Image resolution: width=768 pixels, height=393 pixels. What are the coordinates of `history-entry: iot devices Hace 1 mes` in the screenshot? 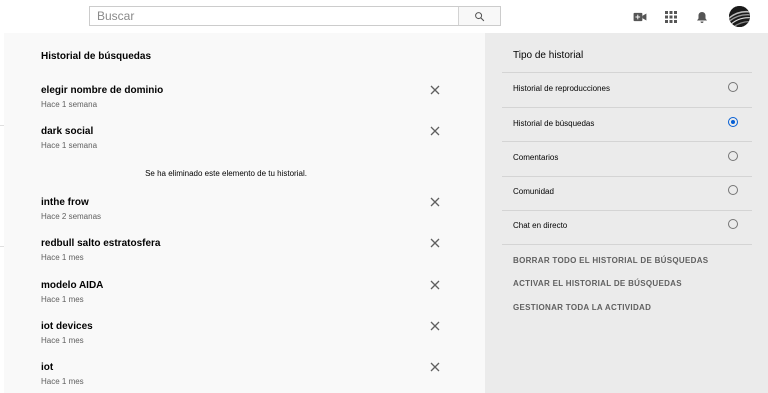 It's located at (246, 336).